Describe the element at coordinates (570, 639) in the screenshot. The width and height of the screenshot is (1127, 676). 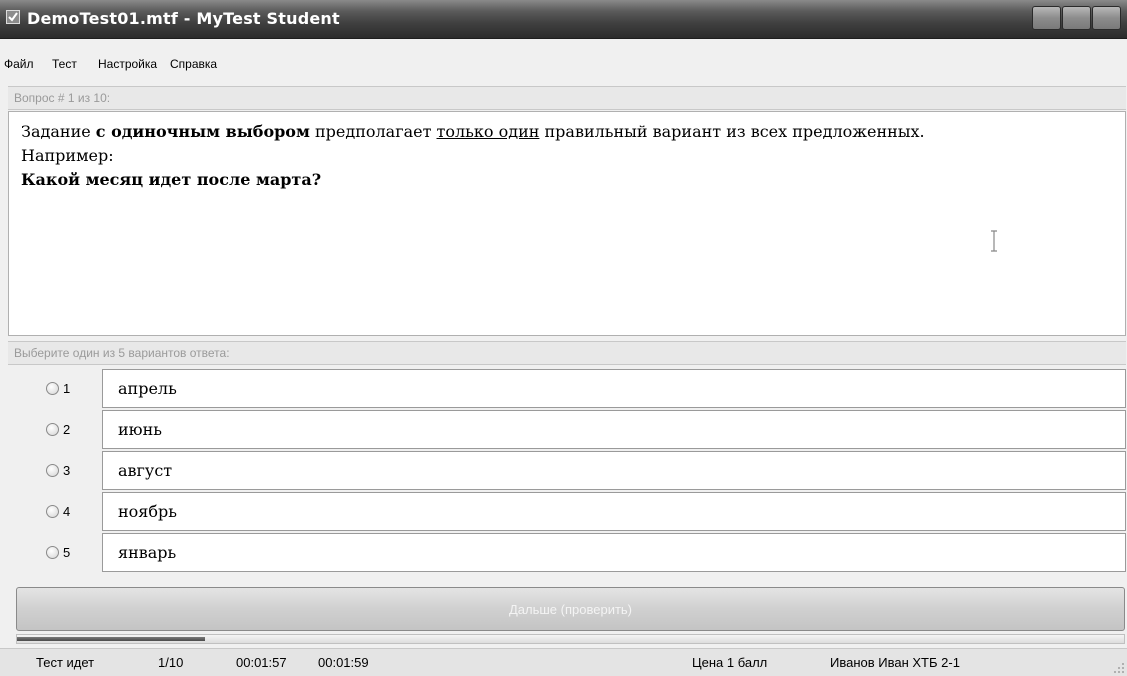
I see `test-progress-bar` at that location.